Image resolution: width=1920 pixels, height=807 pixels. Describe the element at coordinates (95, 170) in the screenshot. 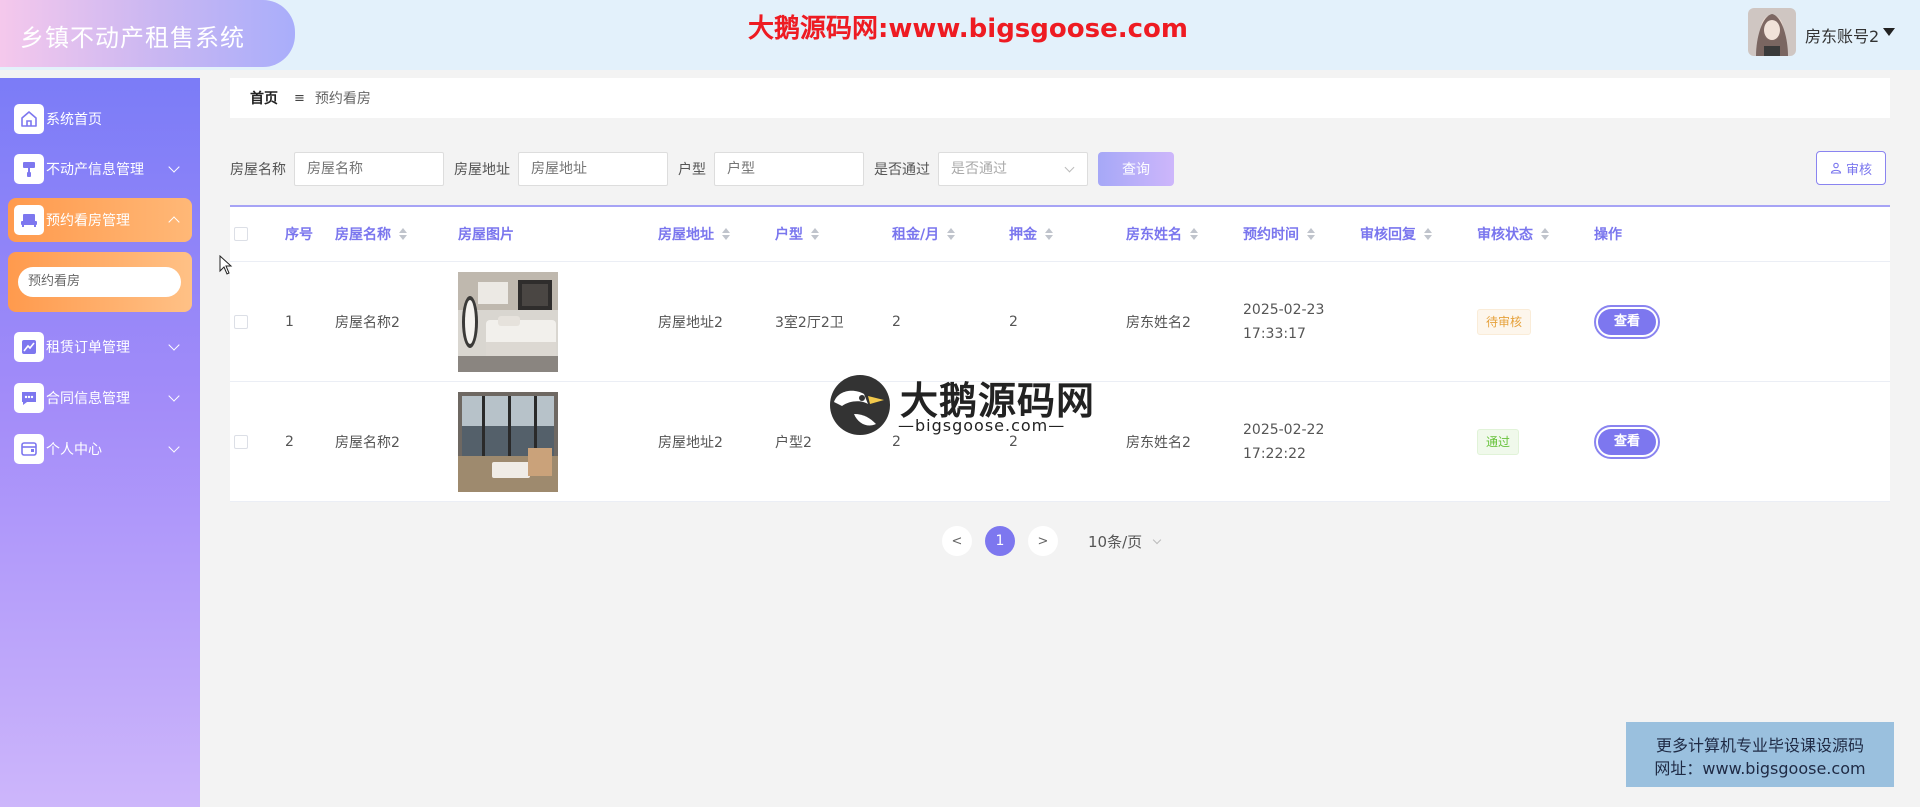

I see `sidebar-item-label: 不动产信息管理` at that location.